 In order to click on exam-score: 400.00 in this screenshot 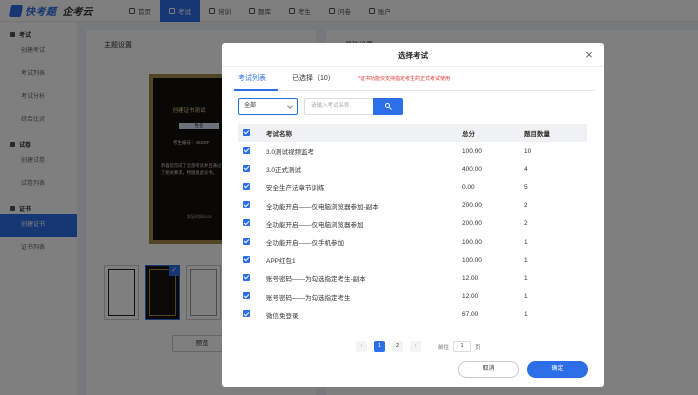, I will do `click(472, 169)`.